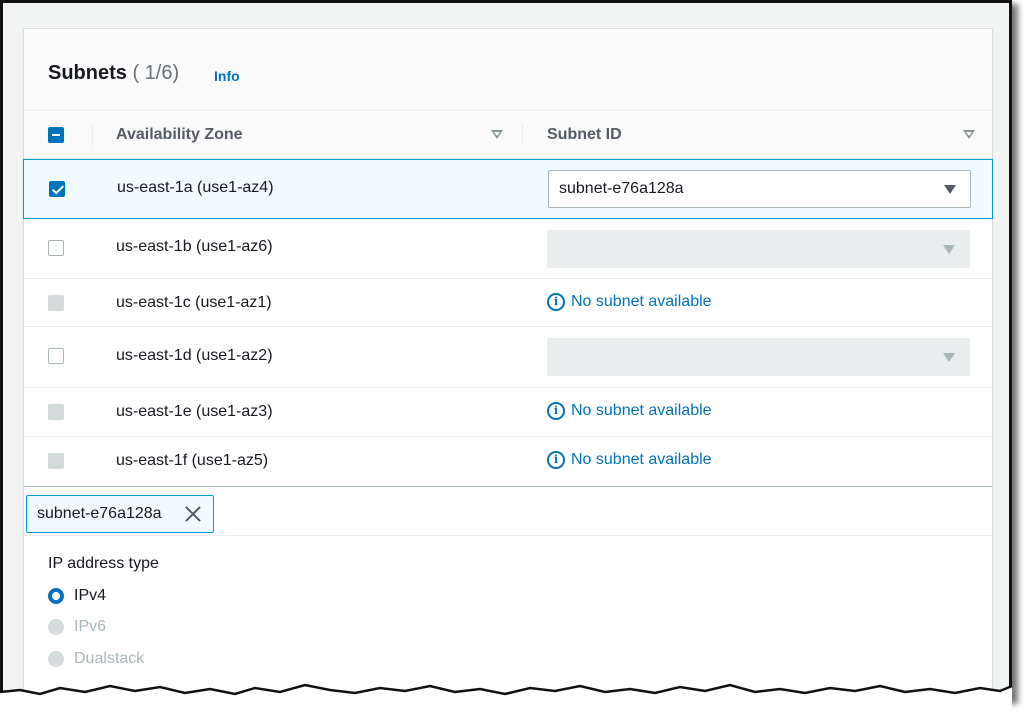 Image resolution: width=1024 pixels, height=717 pixels. What do you see at coordinates (194, 411) in the screenshot?
I see `availability-zone: us-east-1e (use1-az3)` at bounding box center [194, 411].